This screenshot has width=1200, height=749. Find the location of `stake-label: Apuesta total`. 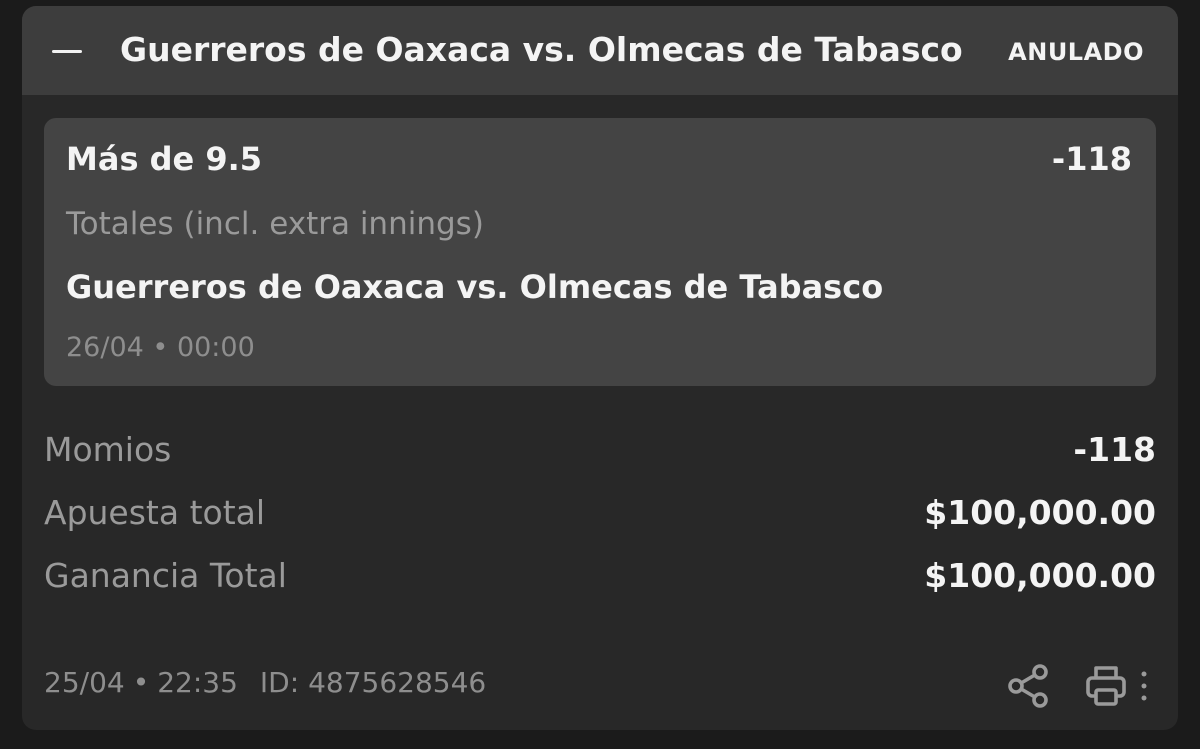

stake-label: Apuesta total is located at coordinates (155, 512).